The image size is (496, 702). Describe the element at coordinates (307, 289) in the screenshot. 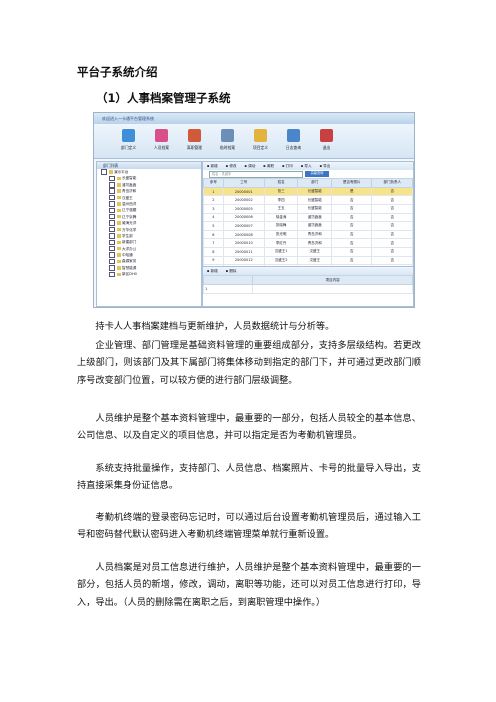

I see `table-row: 1` at that location.